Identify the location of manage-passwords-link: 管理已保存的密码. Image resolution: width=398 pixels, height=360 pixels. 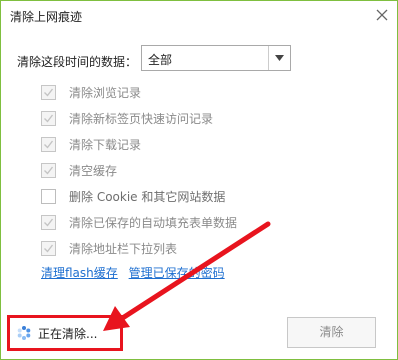
(177, 273).